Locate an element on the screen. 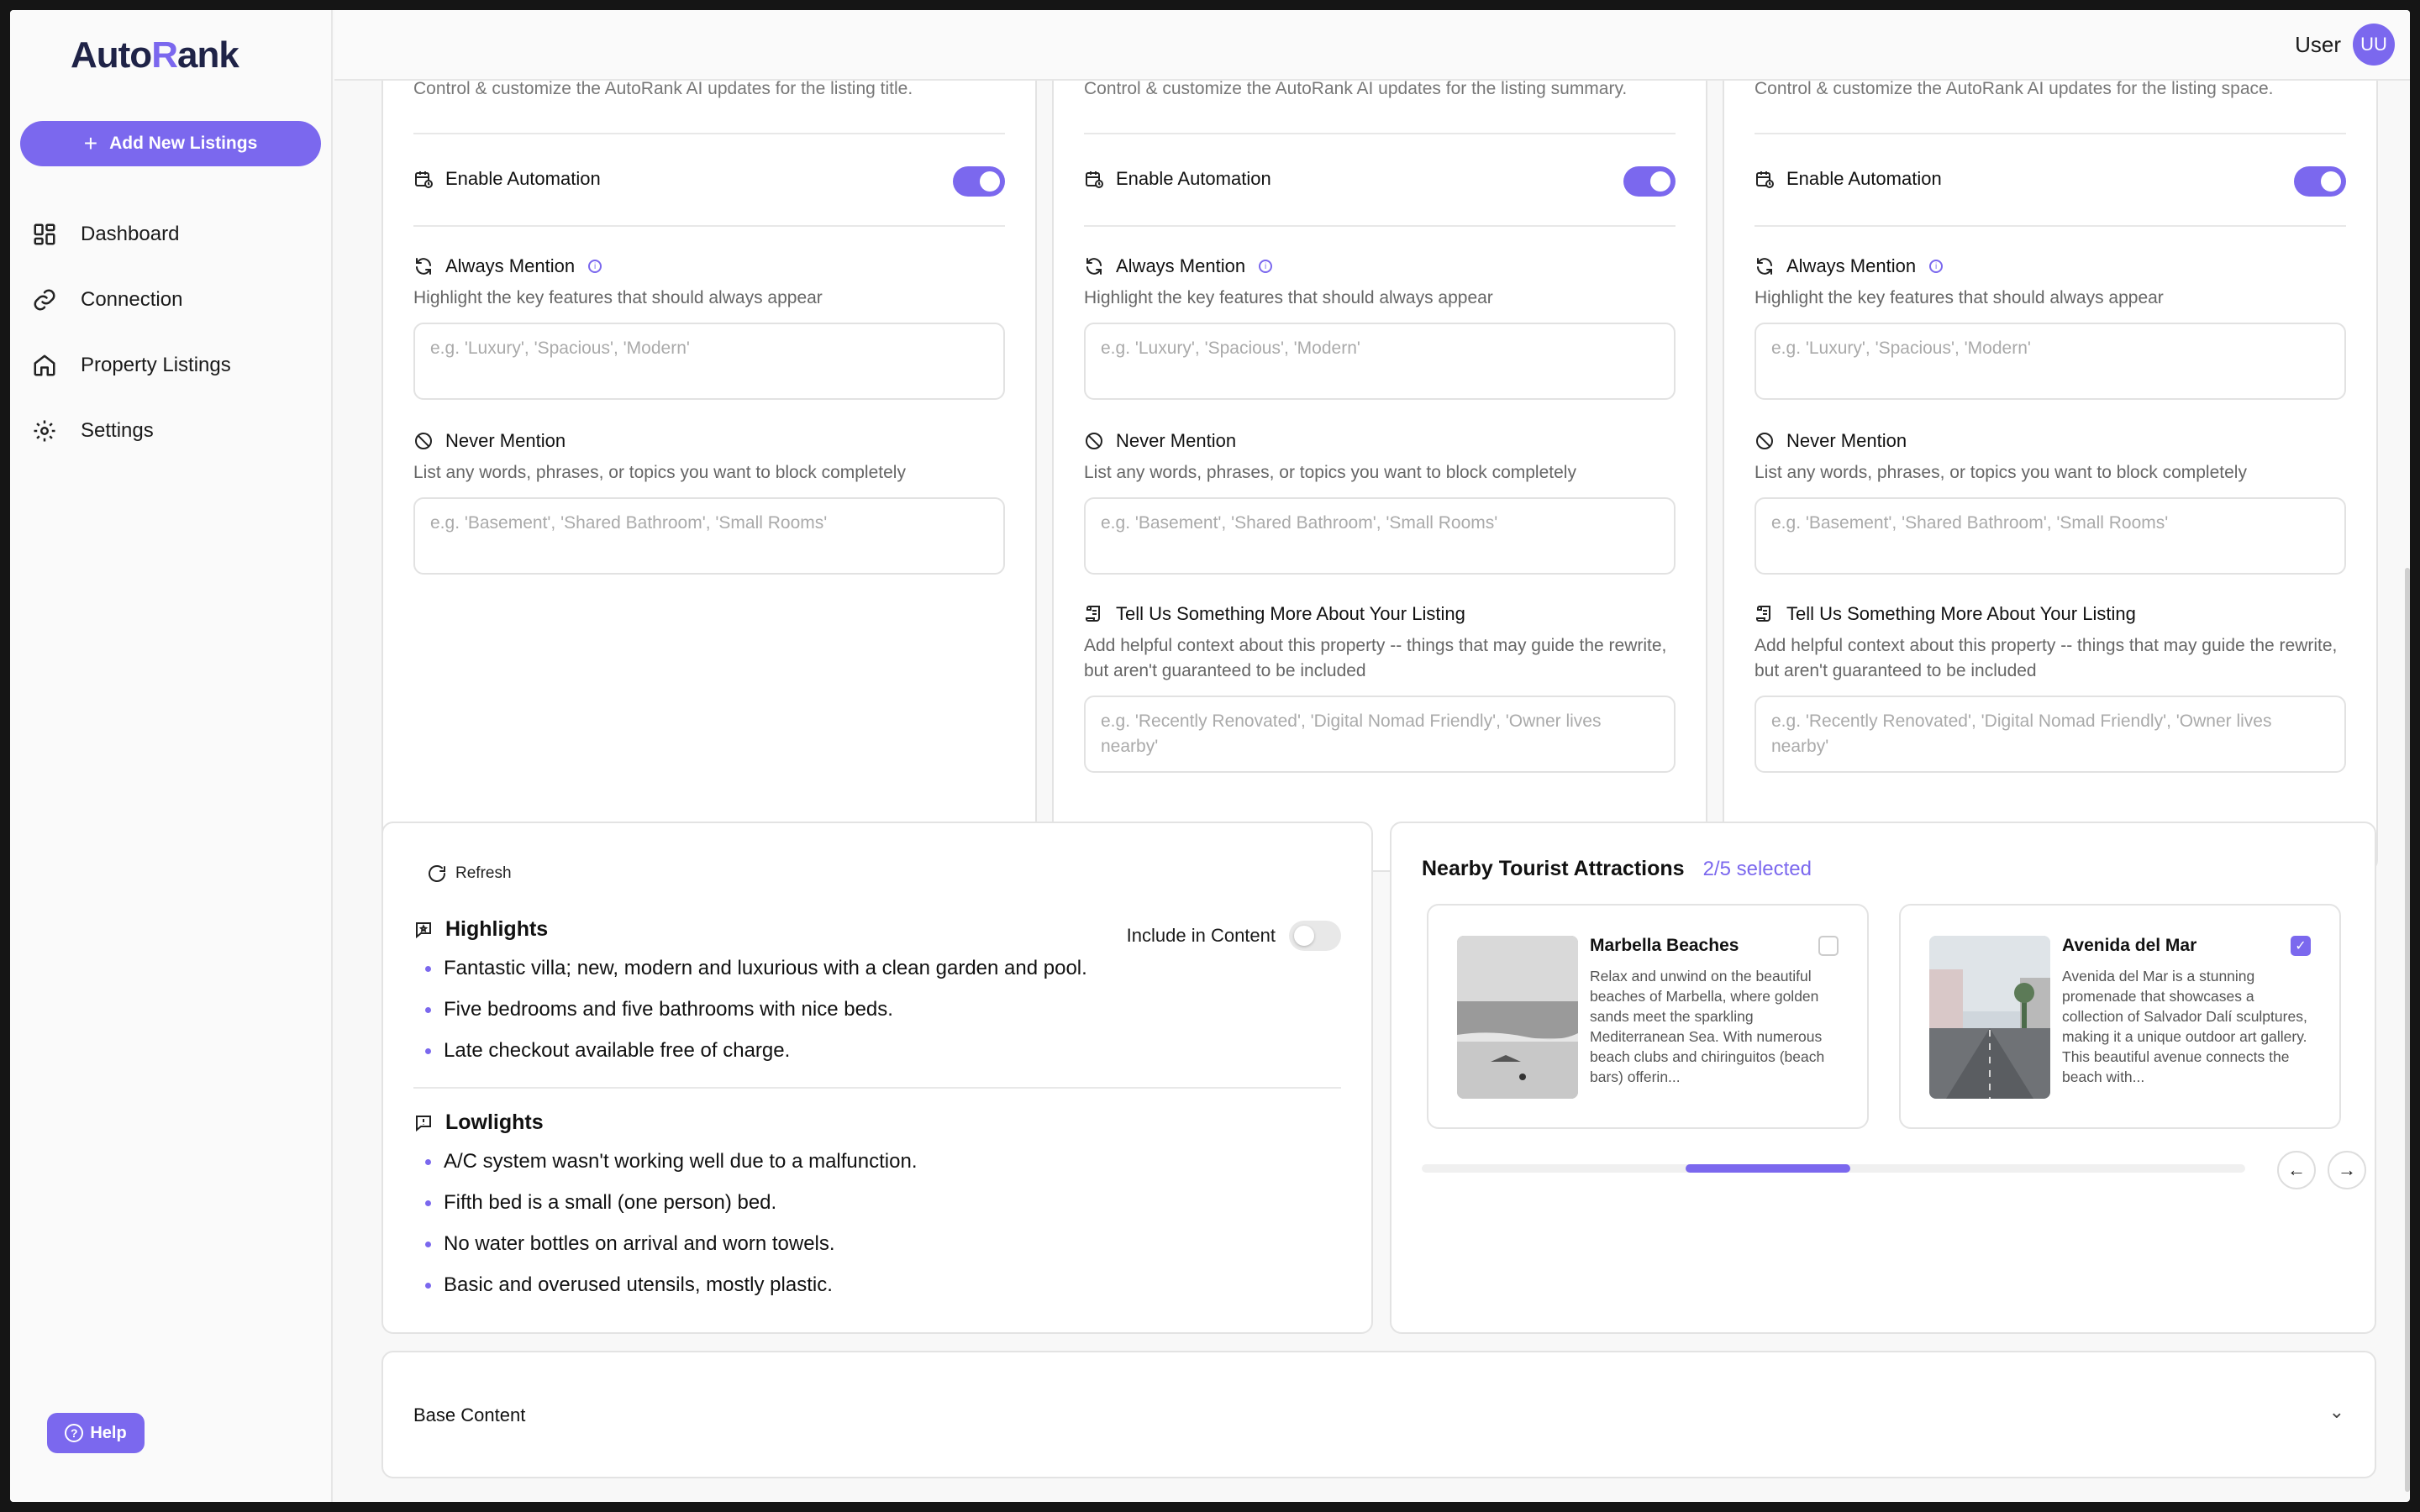 The width and height of the screenshot is (2420, 1512). avatar: UU is located at coordinates (2374, 45).